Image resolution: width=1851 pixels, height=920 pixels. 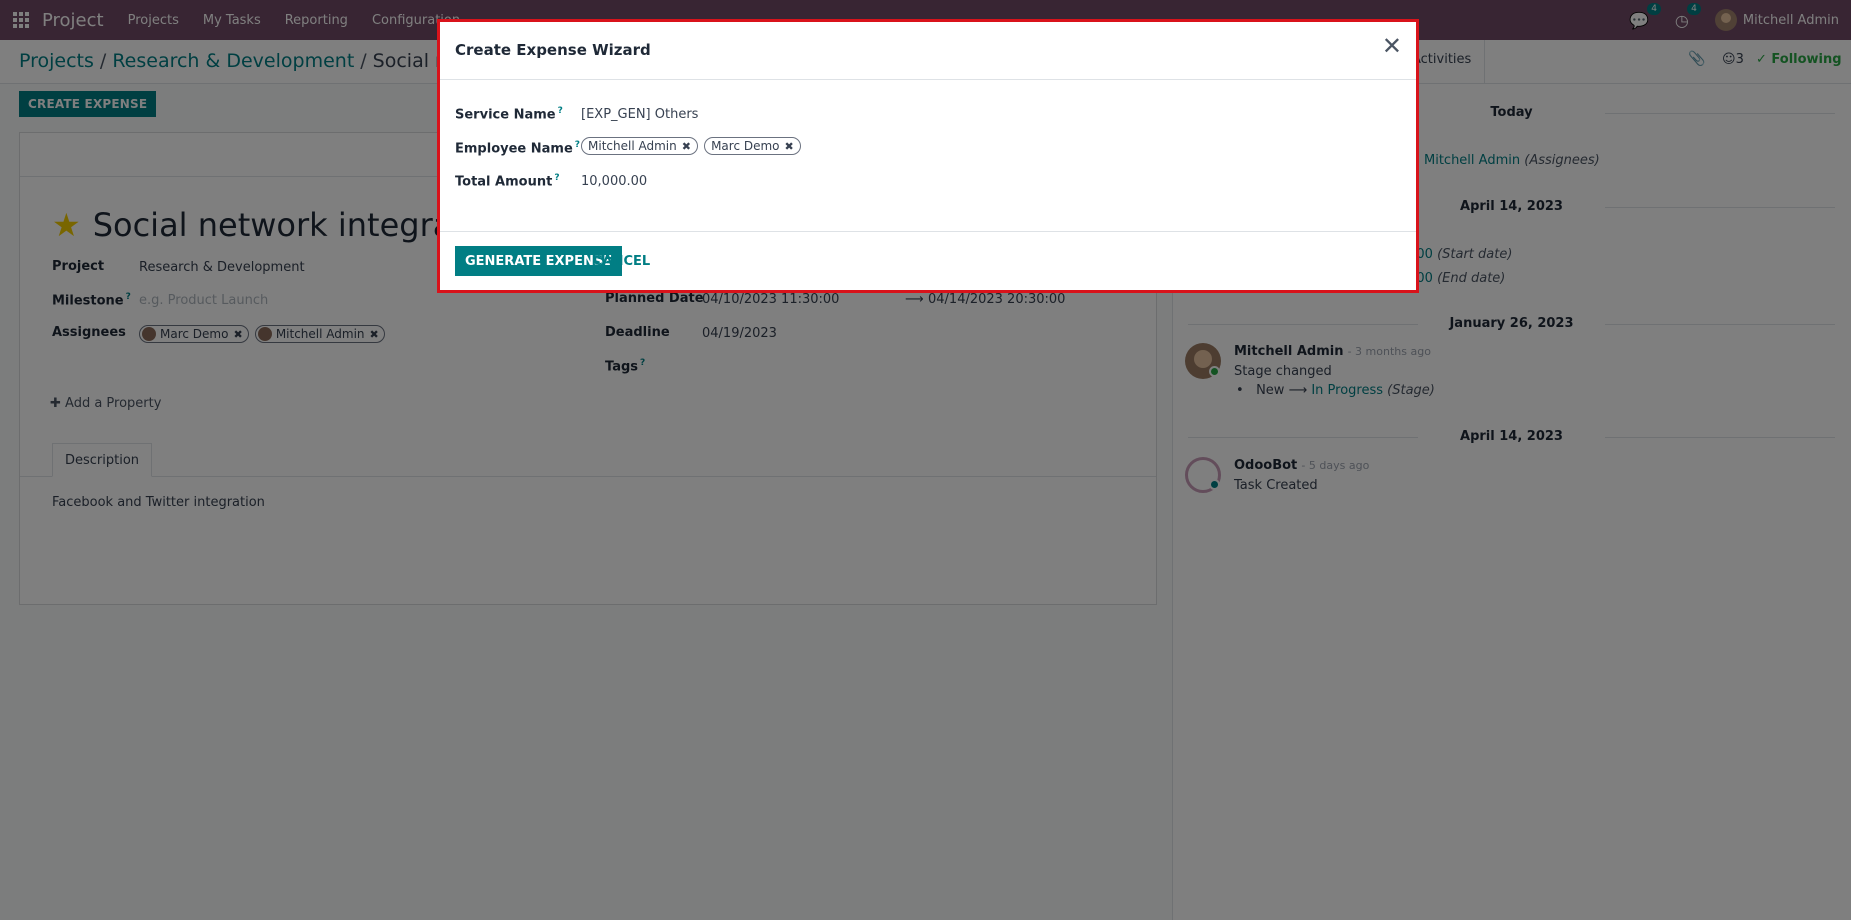 I want to click on employee-name-label: Employee Name?, so click(x=518, y=148).